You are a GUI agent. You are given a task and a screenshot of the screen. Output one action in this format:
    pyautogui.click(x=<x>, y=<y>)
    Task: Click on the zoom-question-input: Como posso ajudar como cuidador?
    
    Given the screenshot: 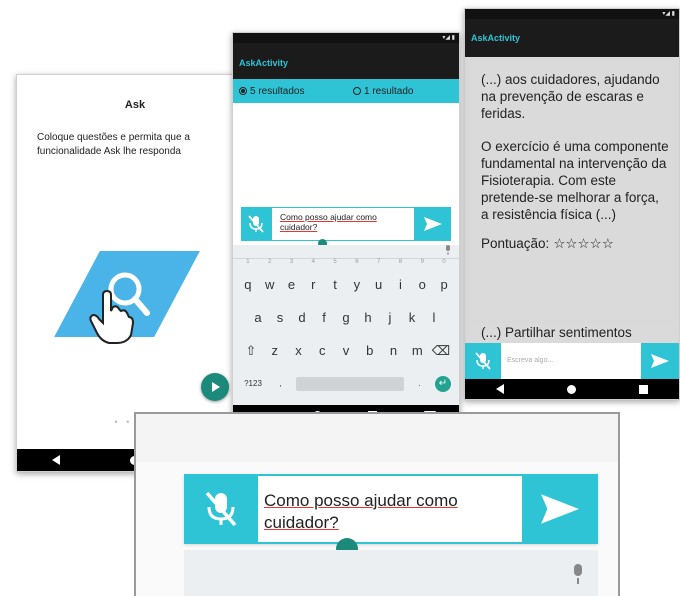 What is the action you would take?
    pyautogui.click(x=390, y=509)
    